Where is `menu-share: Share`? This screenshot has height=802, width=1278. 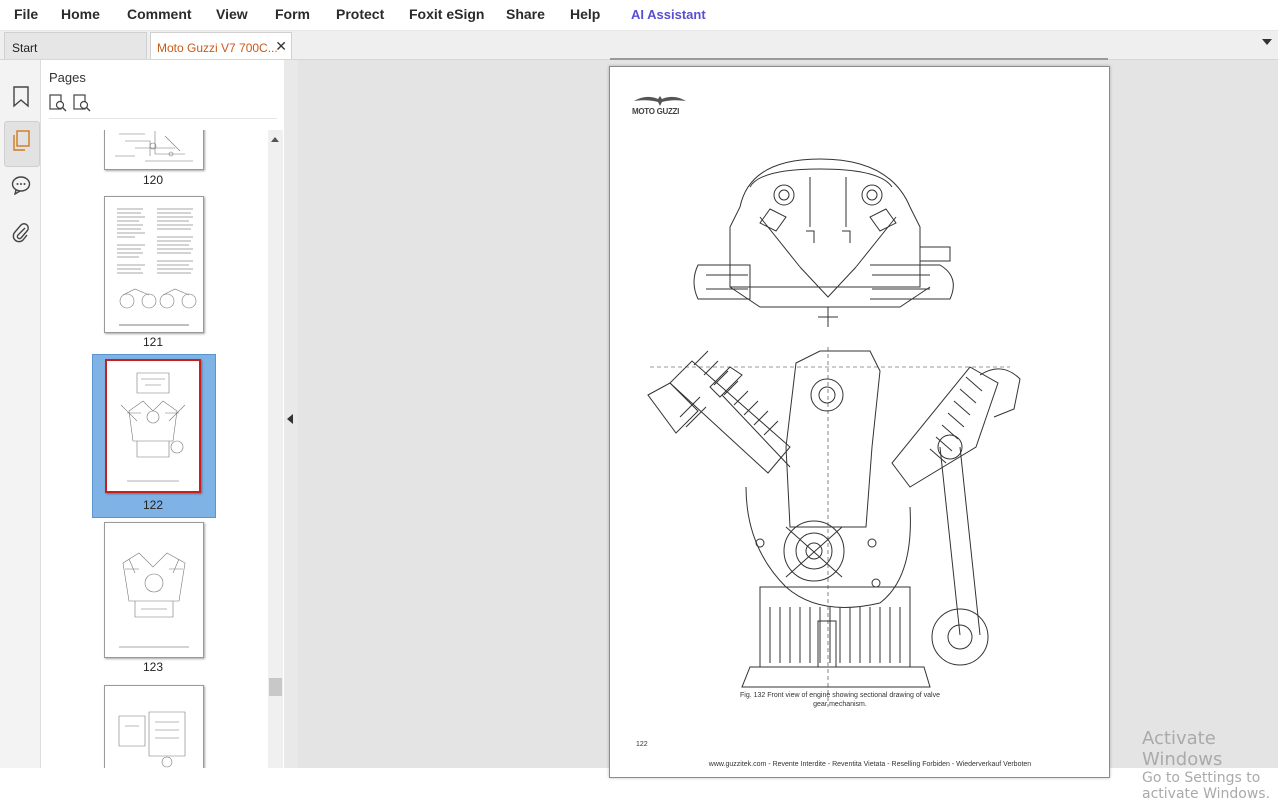
menu-share: Share is located at coordinates (525, 14).